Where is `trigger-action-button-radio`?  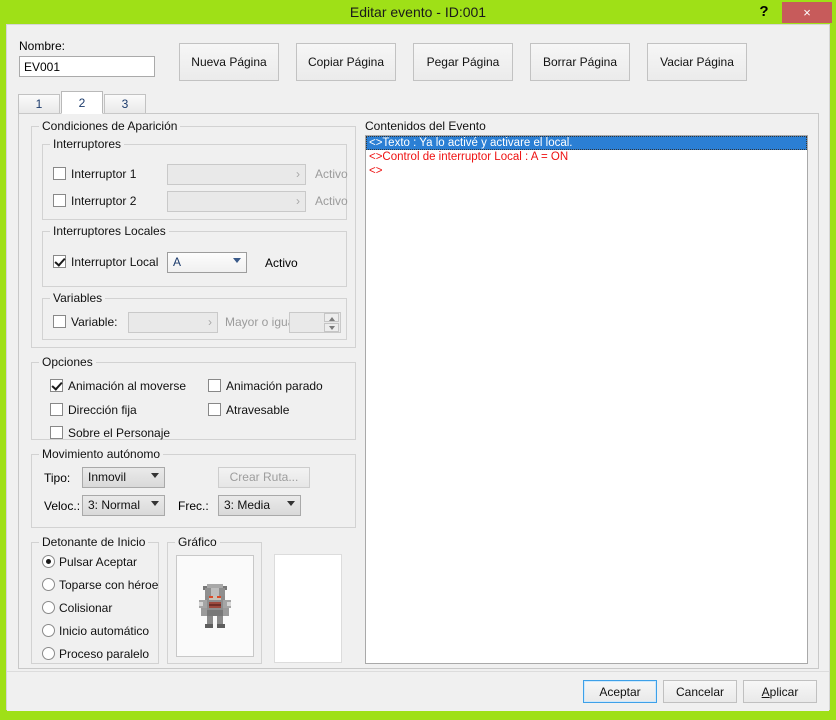 trigger-action-button-radio is located at coordinates (48, 561).